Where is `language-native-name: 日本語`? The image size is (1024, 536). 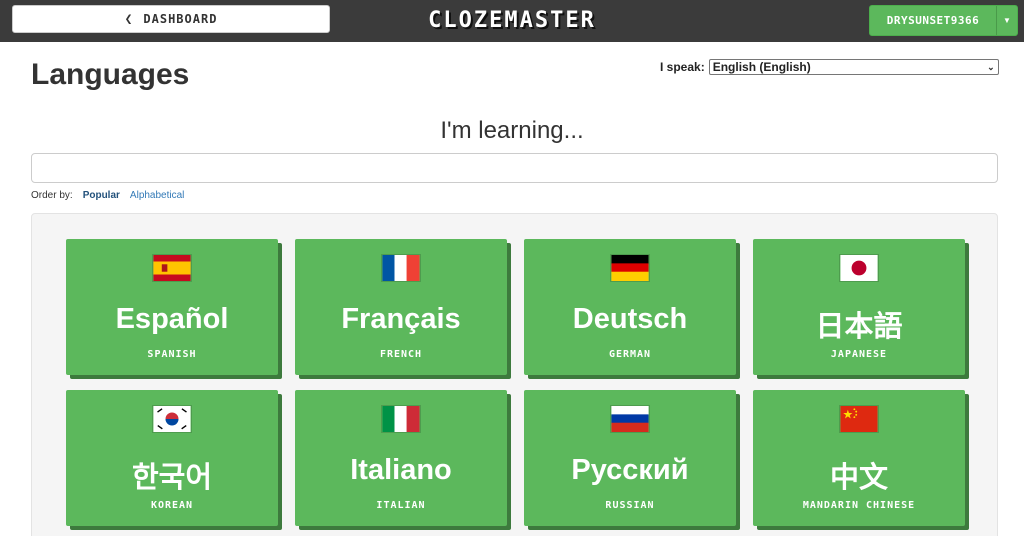 language-native-name: 日本語 is located at coordinates (859, 327).